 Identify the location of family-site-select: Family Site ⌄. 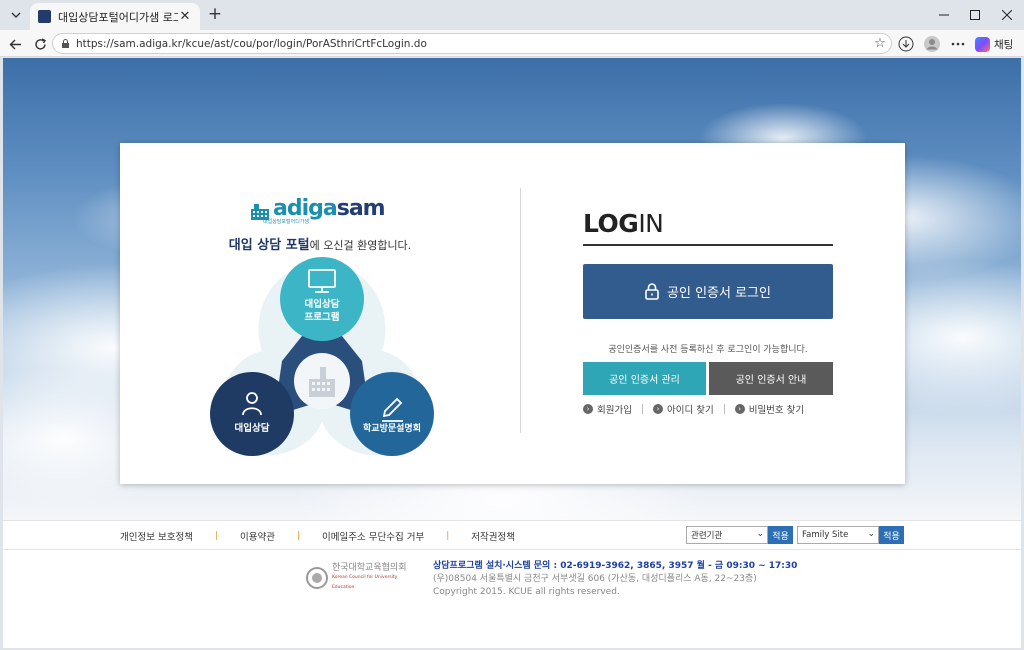
(838, 535).